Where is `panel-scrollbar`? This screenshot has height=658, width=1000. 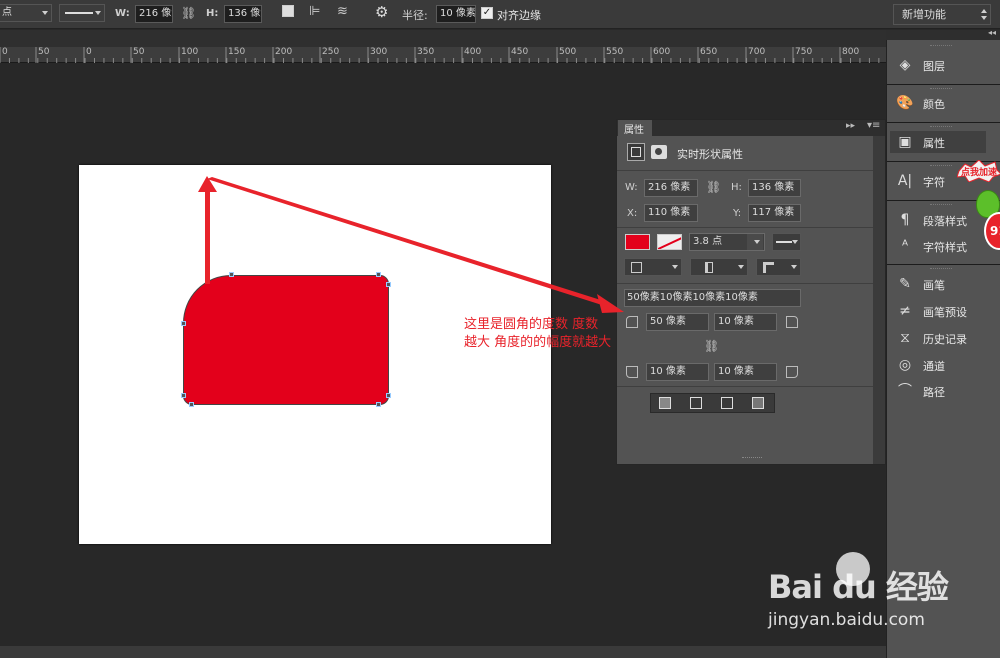
panel-scrollbar is located at coordinates (879, 300).